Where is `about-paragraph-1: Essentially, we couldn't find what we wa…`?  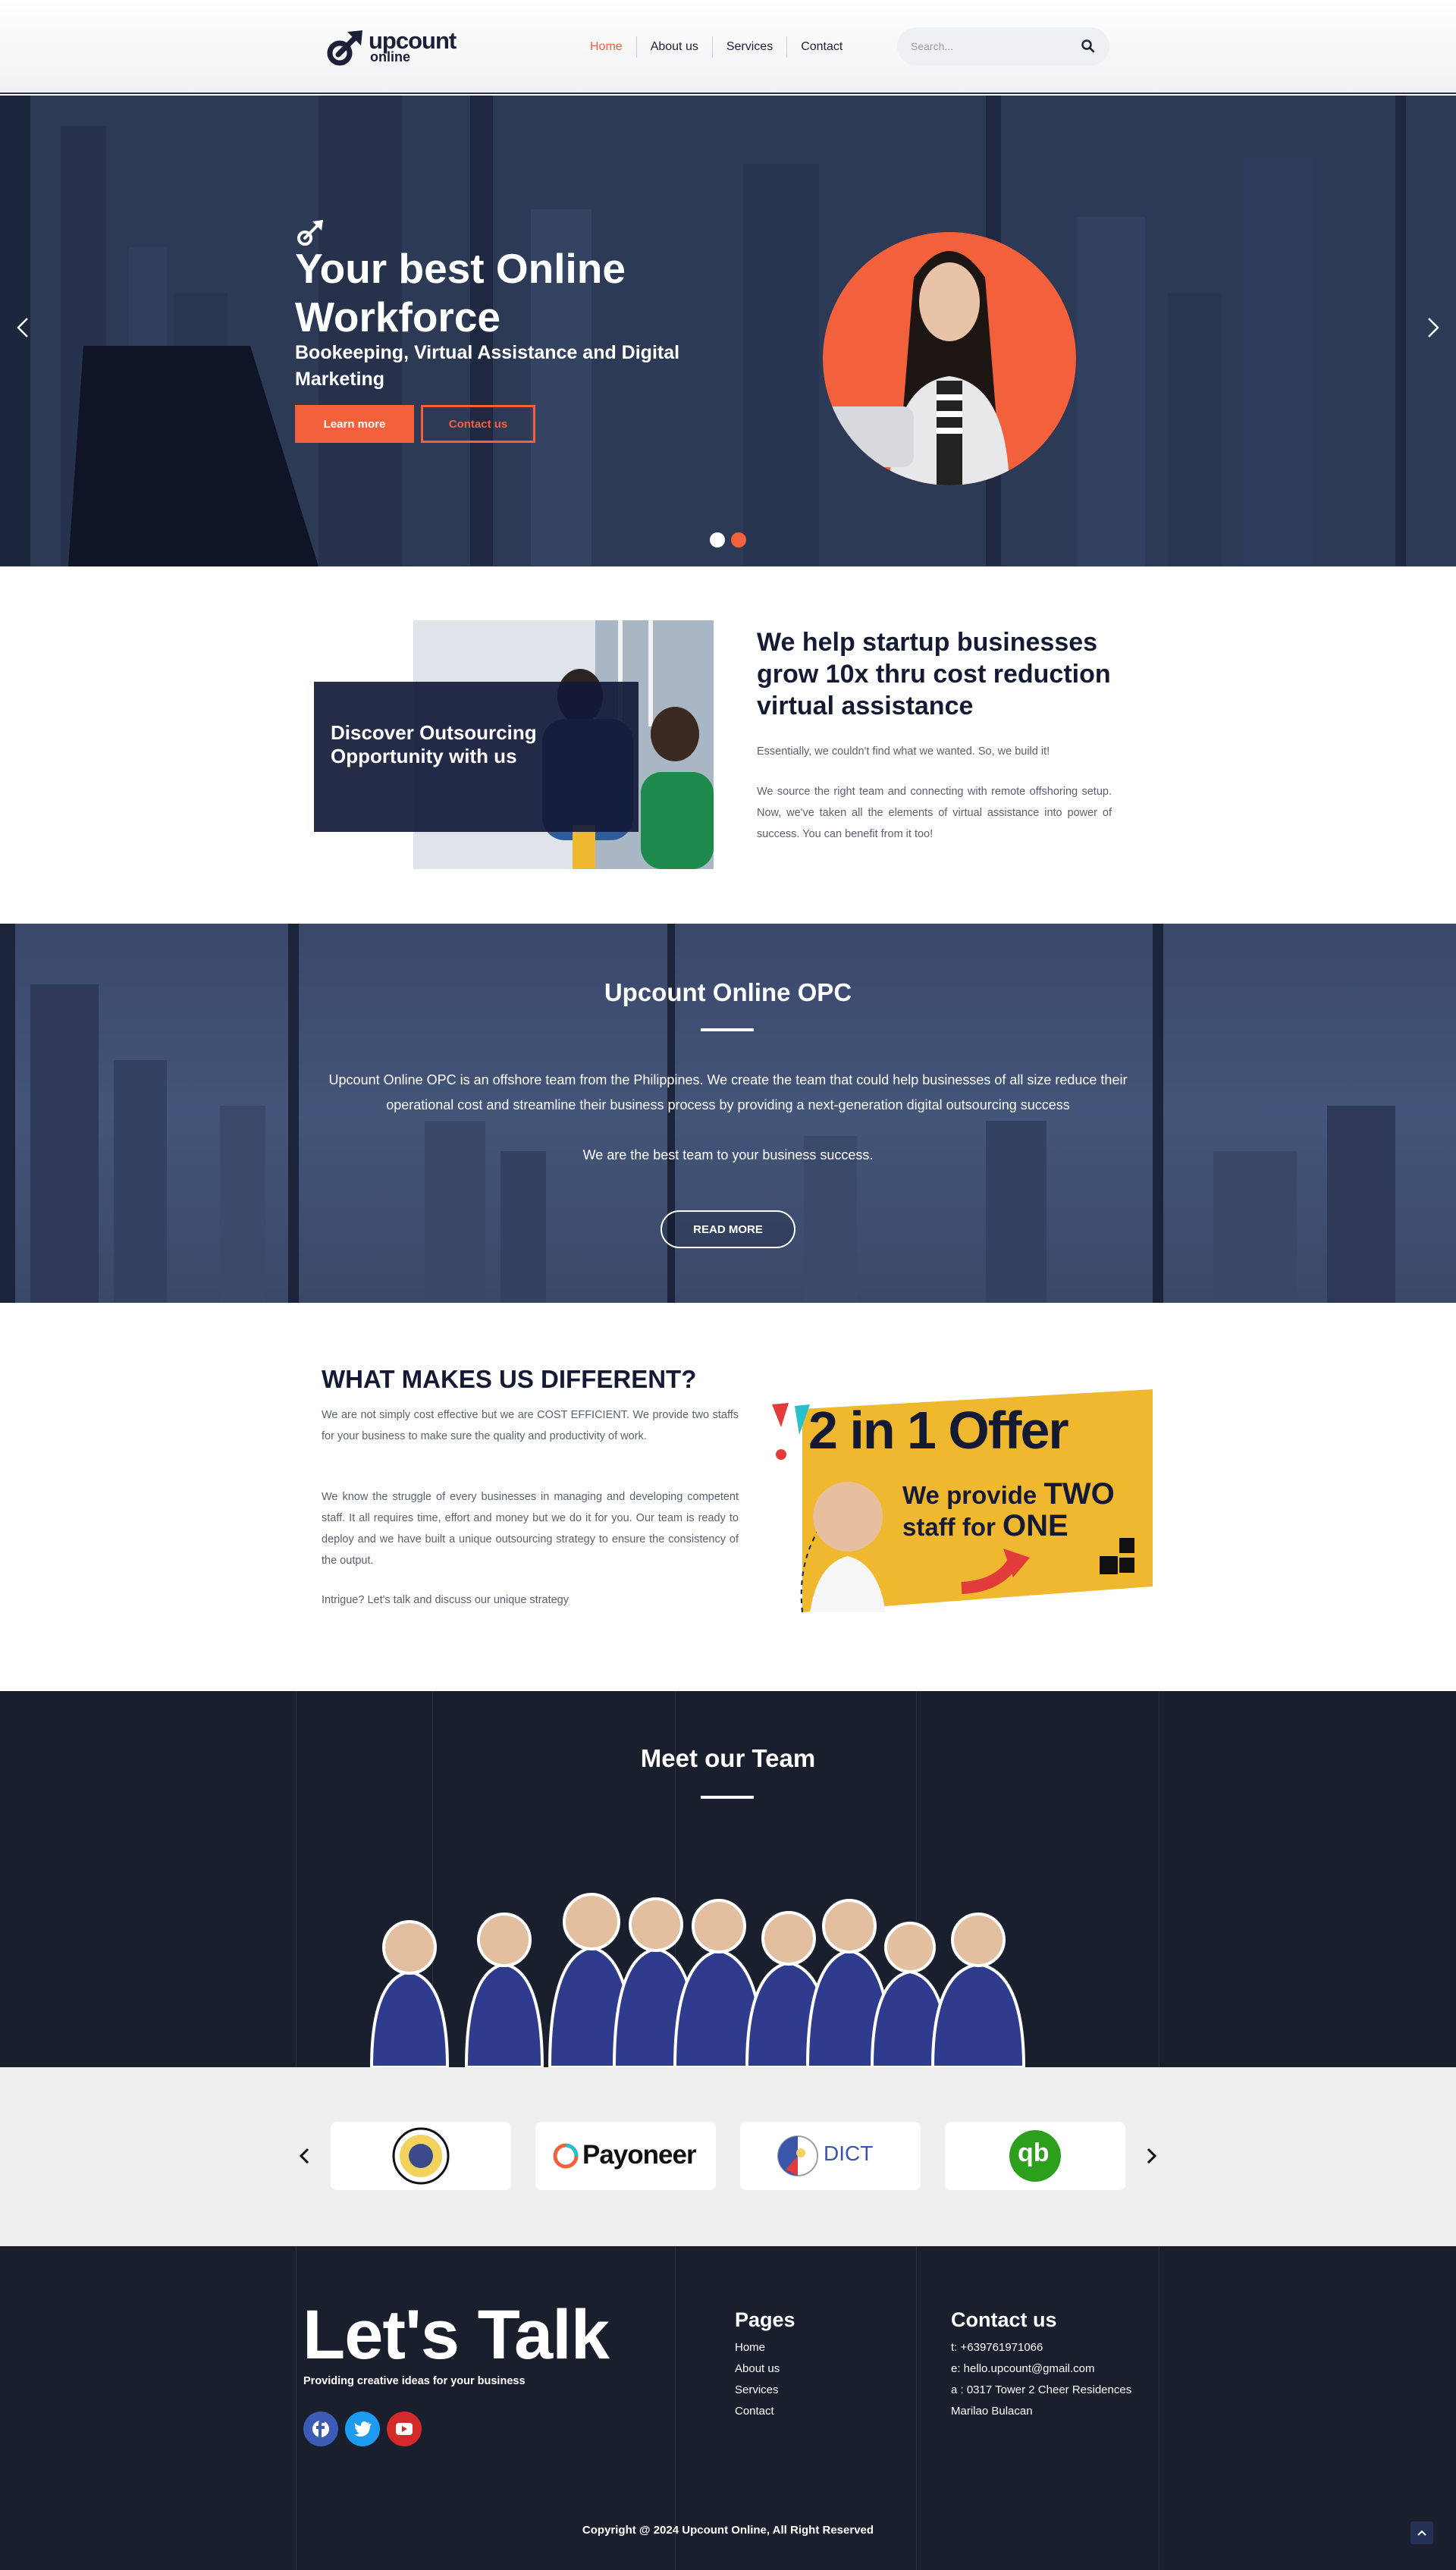 about-paragraph-1: Essentially, we couldn't find what we wa… is located at coordinates (903, 751).